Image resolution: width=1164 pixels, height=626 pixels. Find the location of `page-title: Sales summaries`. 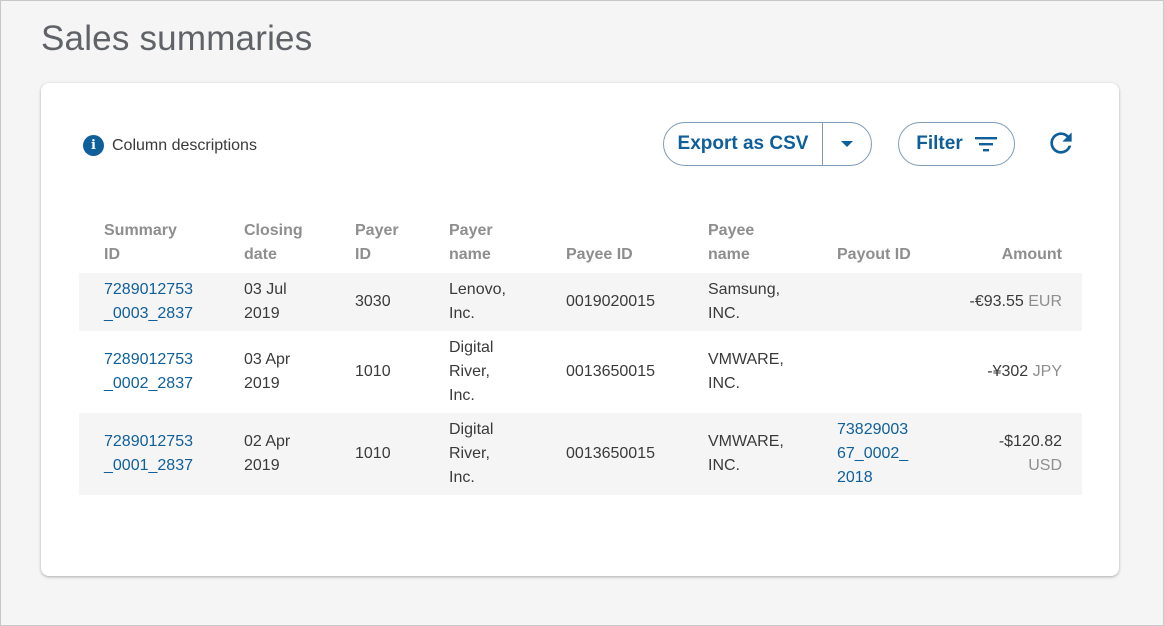

page-title: Sales summaries is located at coordinates (177, 38).